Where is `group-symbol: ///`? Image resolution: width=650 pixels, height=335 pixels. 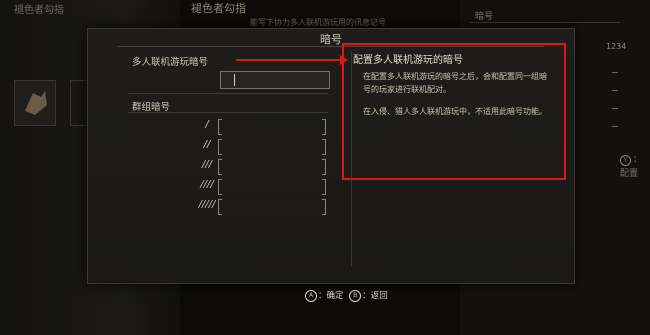
group-symbol: /// is located at coordinates (207, 164).